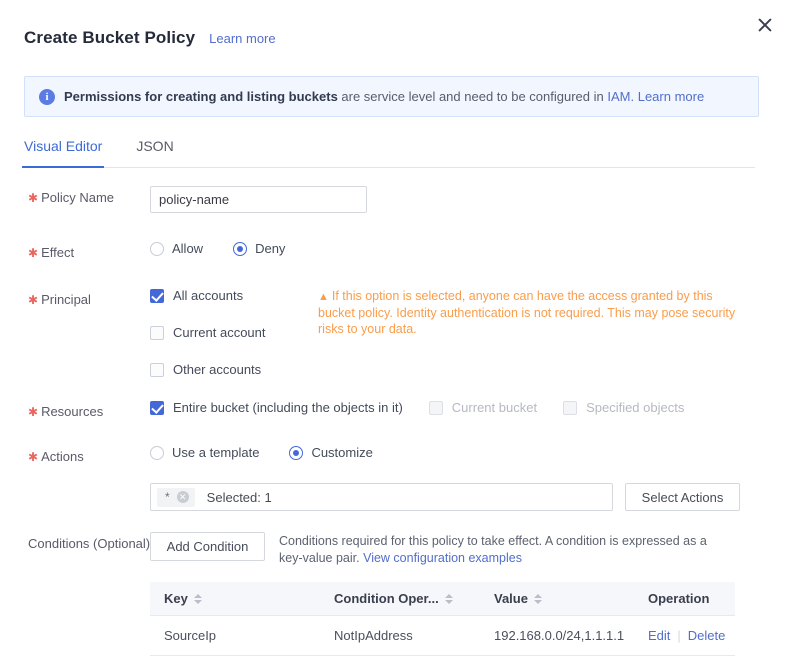 This screenshot has width=792, height=672. Describe the element at coordinates (216, 452) in the screenshot. I see `radio-use-template-label: Use a template` at that location.